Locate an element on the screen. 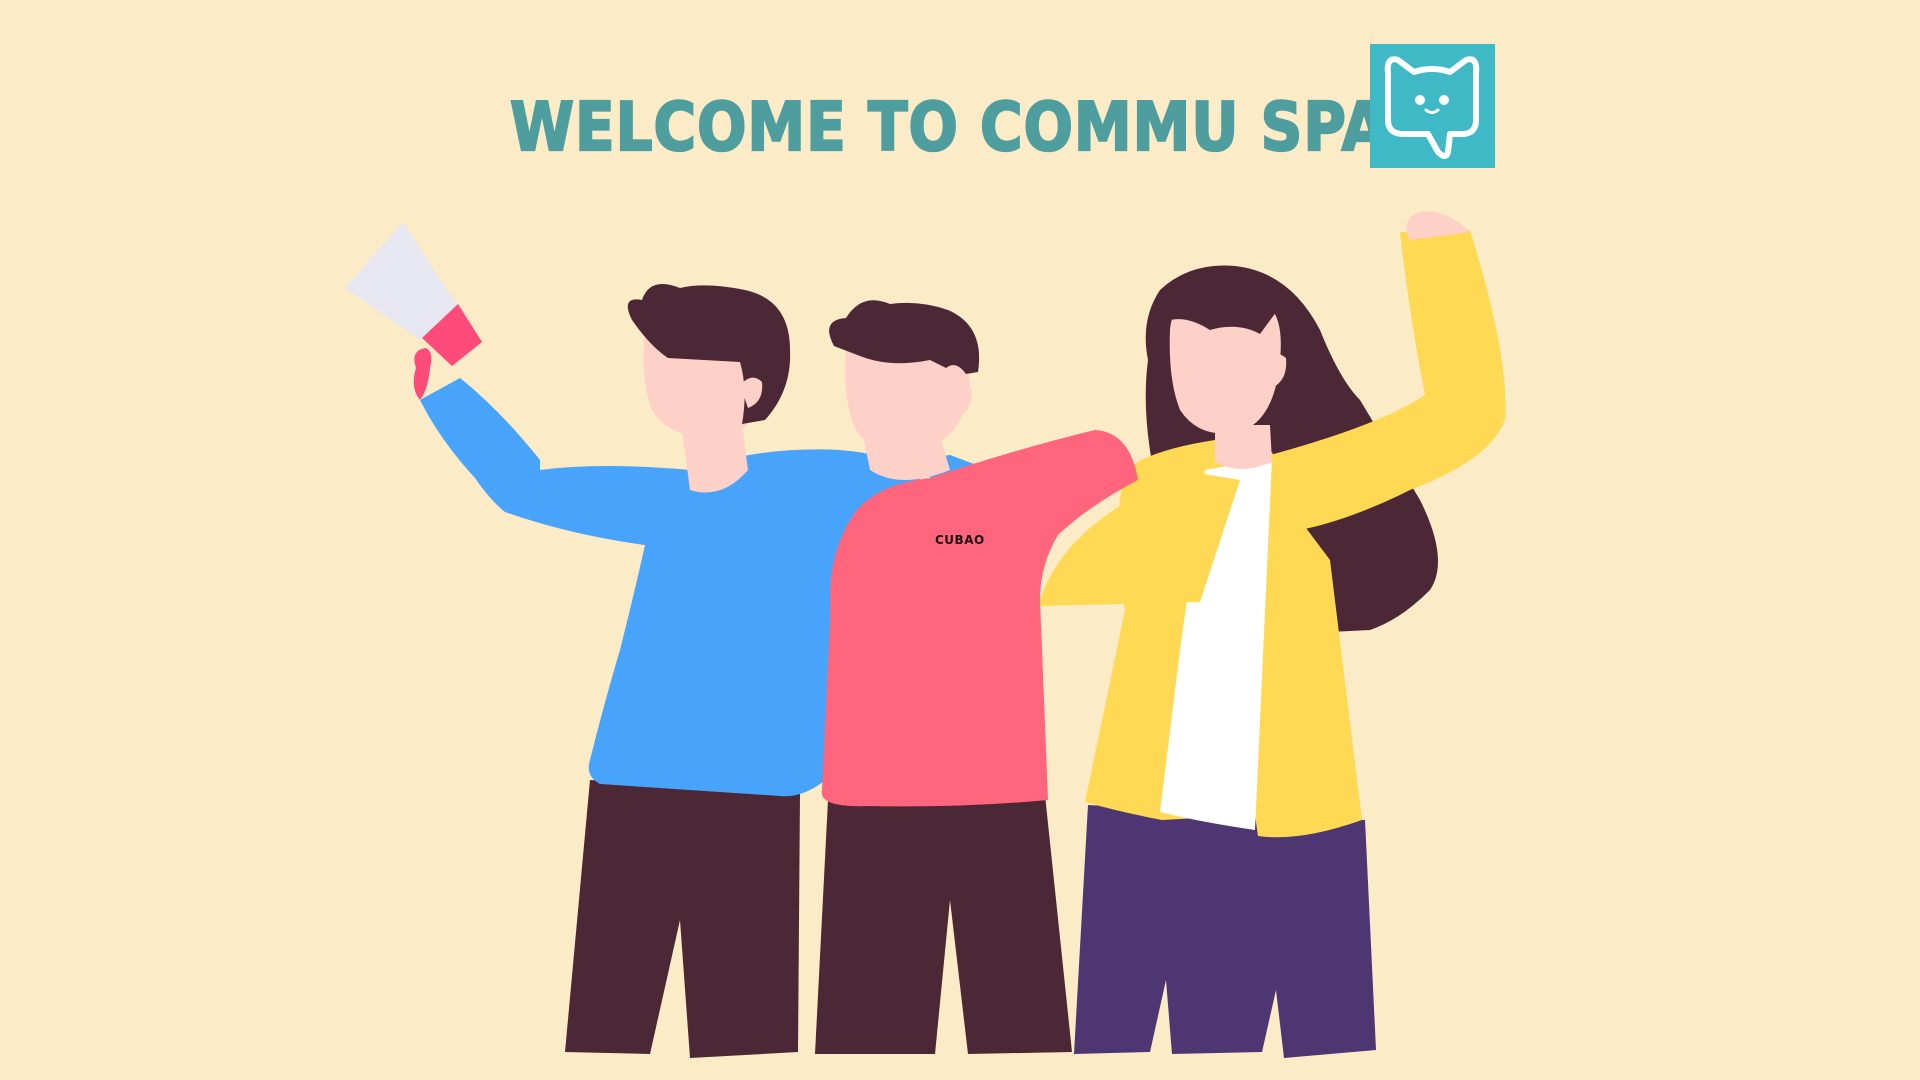 This screenshot has width=1920, height=1080. shirt-print-text: CUBAO is located at coordinates (960, 540).